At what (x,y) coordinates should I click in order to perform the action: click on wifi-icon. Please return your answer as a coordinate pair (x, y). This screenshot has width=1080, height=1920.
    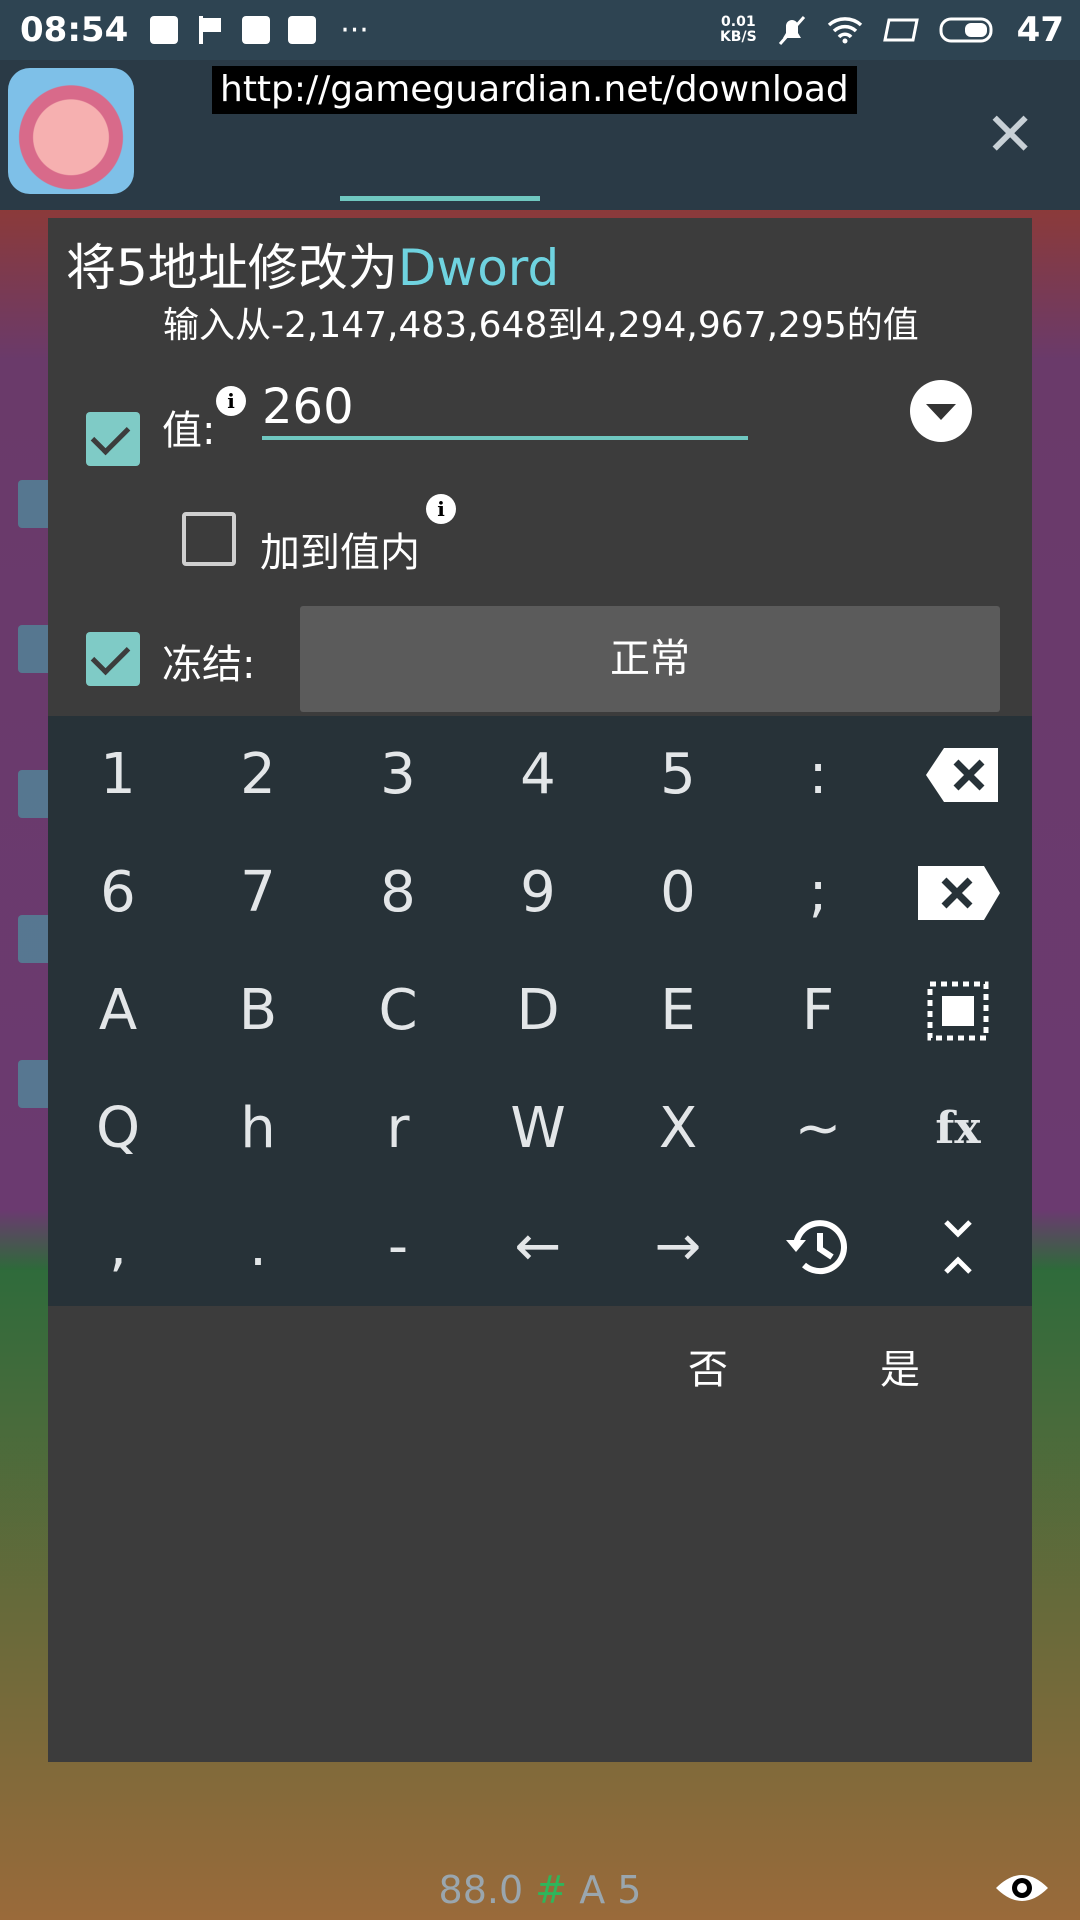
    Looking at the image, I should click on (844, 30).